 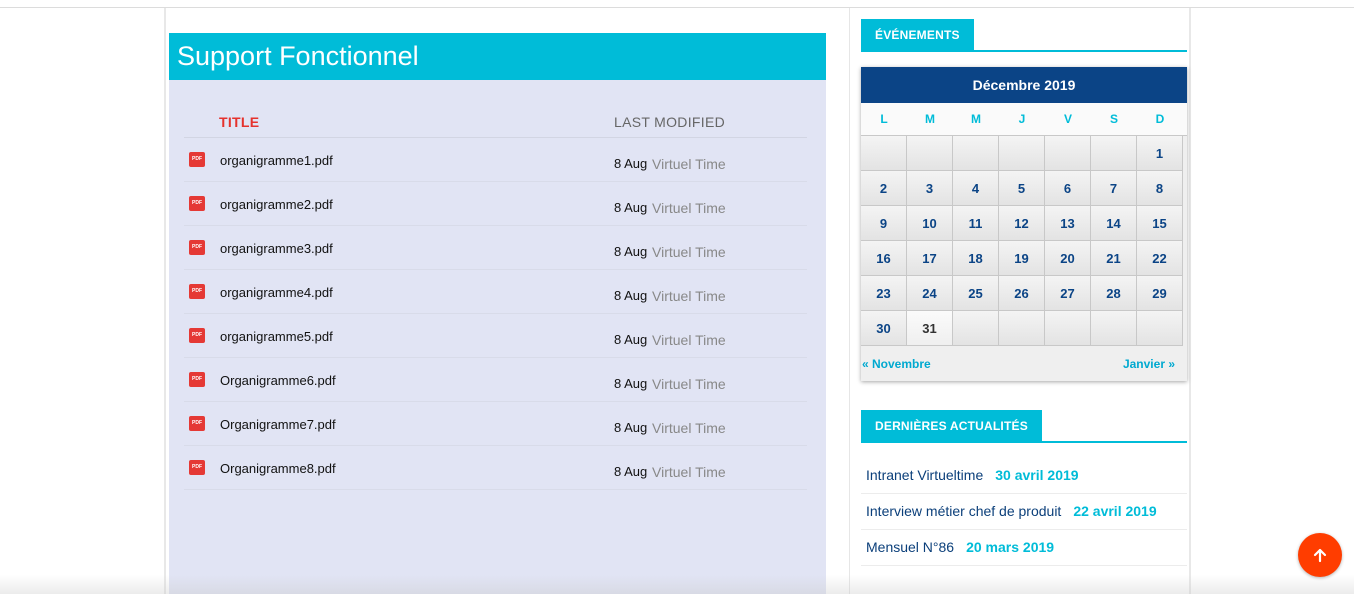 What do you see at coordinates (884, 188) in the screenshot?
I see `calendar-day: 2` at bounding box center [884, 188].